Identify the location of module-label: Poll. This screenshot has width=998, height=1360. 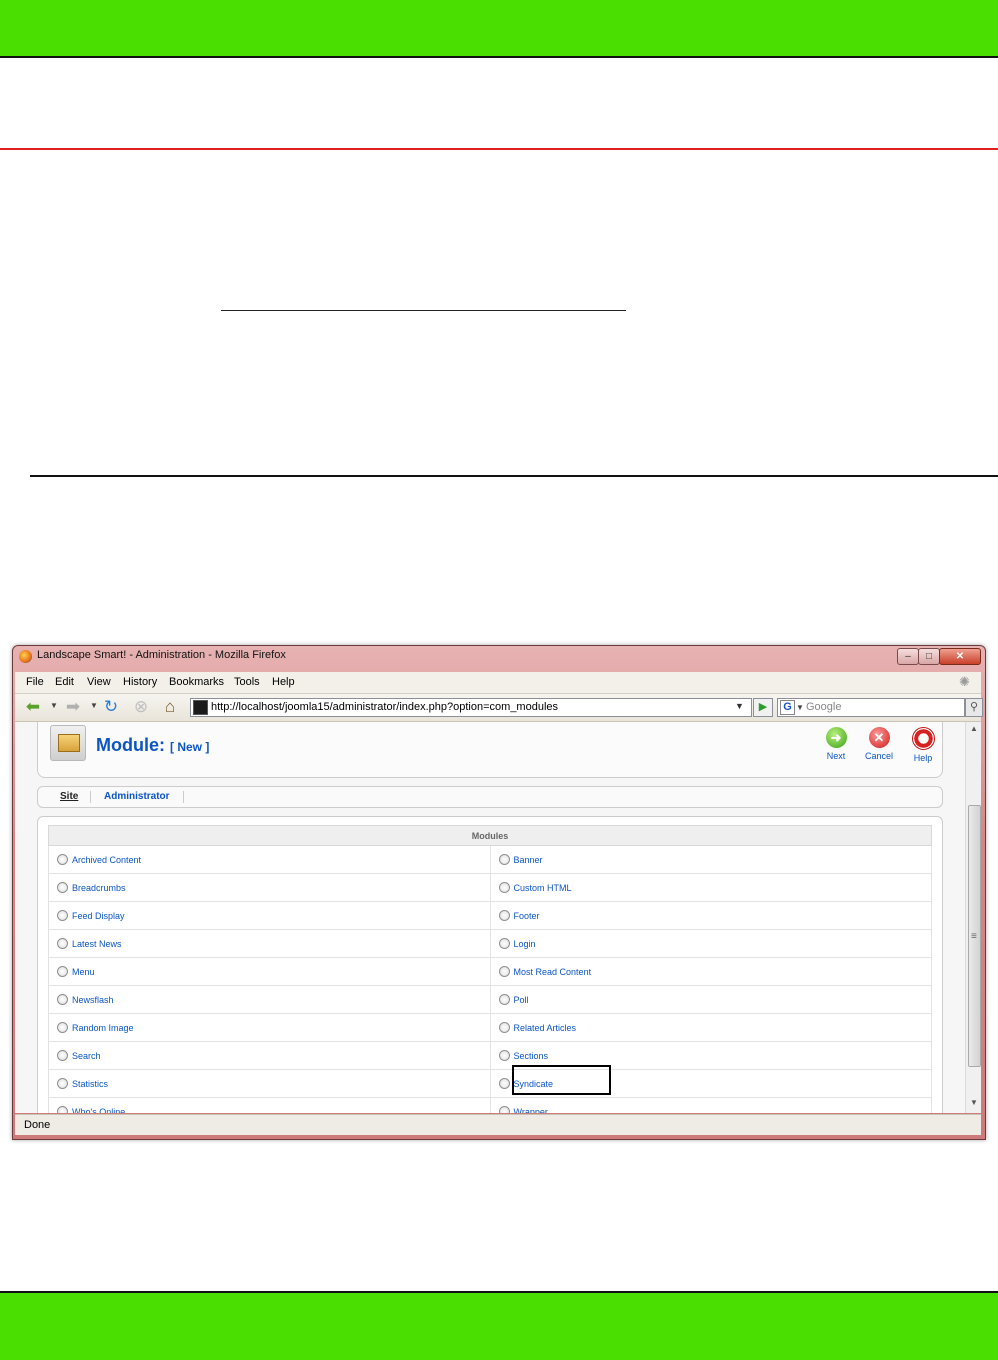
(521, 1000).